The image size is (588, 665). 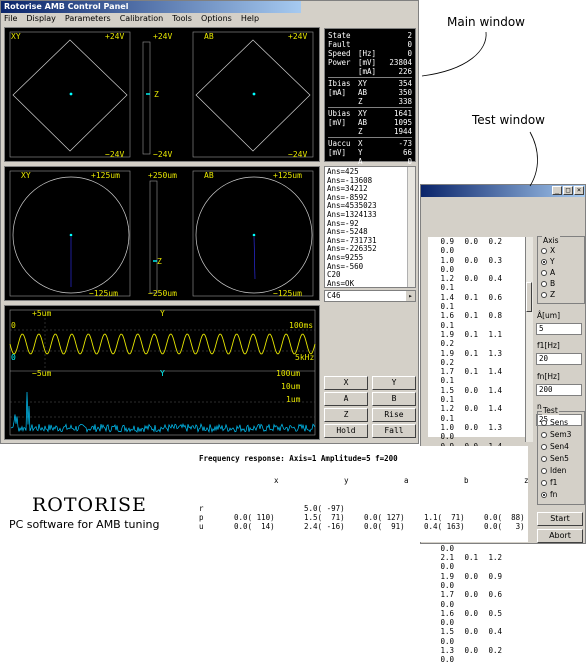 What do you see at coordinates (290, 386) in the screenshot?
I see `scope-10um: 10um` at bounding box center [290, 386].